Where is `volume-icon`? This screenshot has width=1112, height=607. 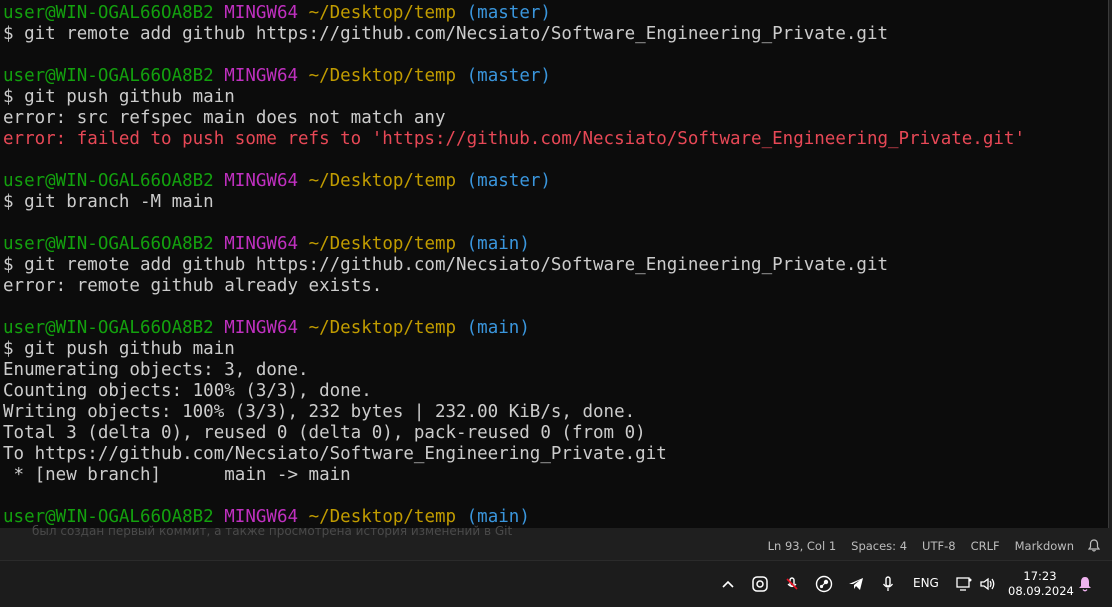 volume-icon is located at coordinates (988, 584).